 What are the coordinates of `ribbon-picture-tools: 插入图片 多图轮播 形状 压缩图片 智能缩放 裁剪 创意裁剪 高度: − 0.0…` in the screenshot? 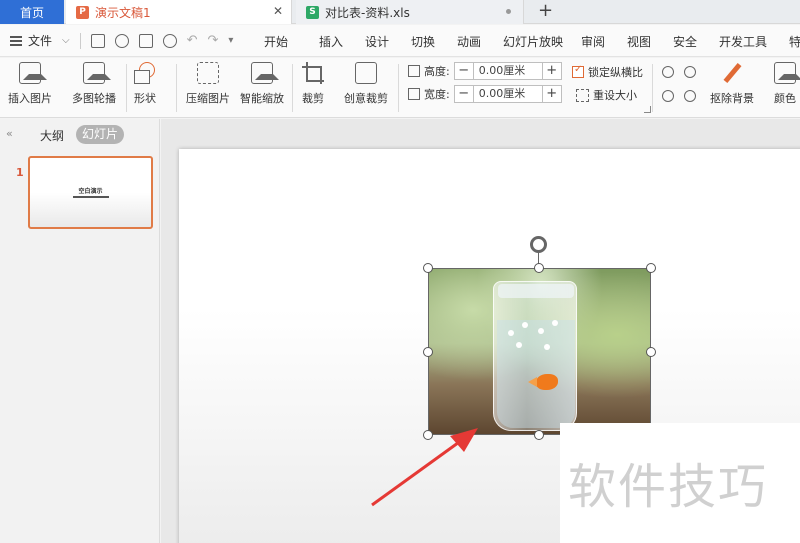 It's located at (400, 88).